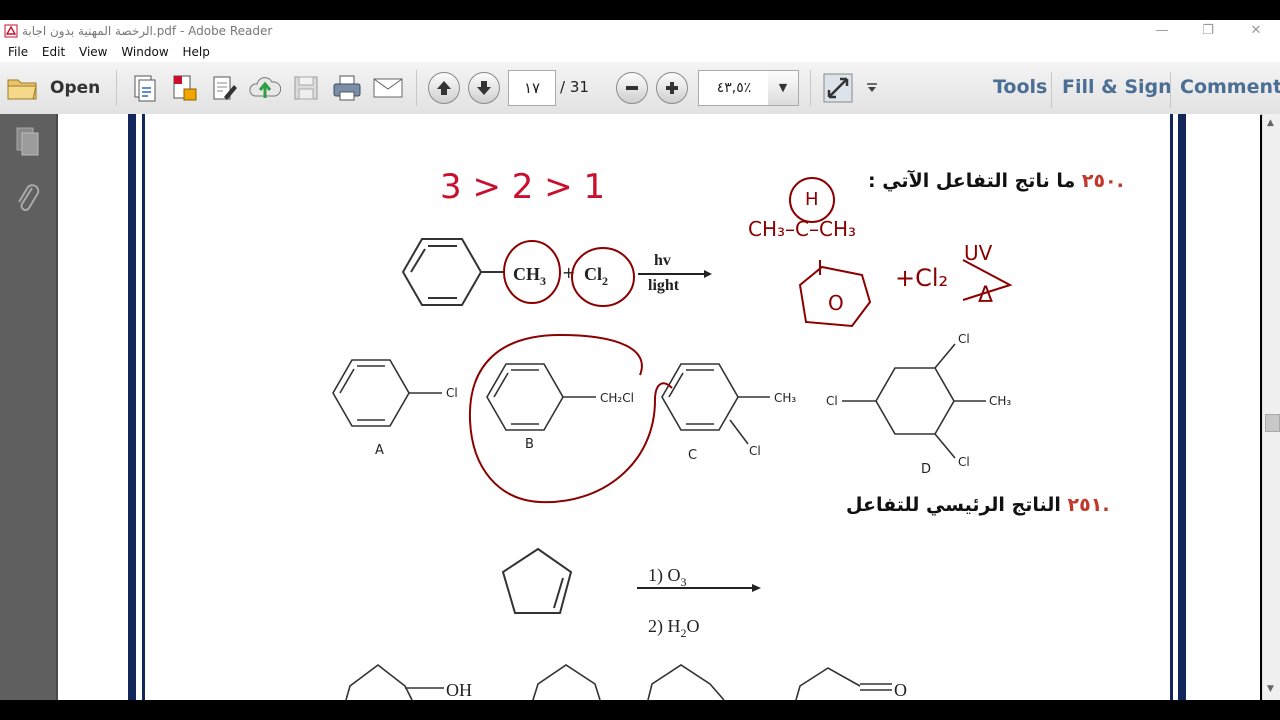  Describe the element at coordinates (522, 187) in the screenshot. I see `handwritten-order: 3 > 2 > 1` at that location.